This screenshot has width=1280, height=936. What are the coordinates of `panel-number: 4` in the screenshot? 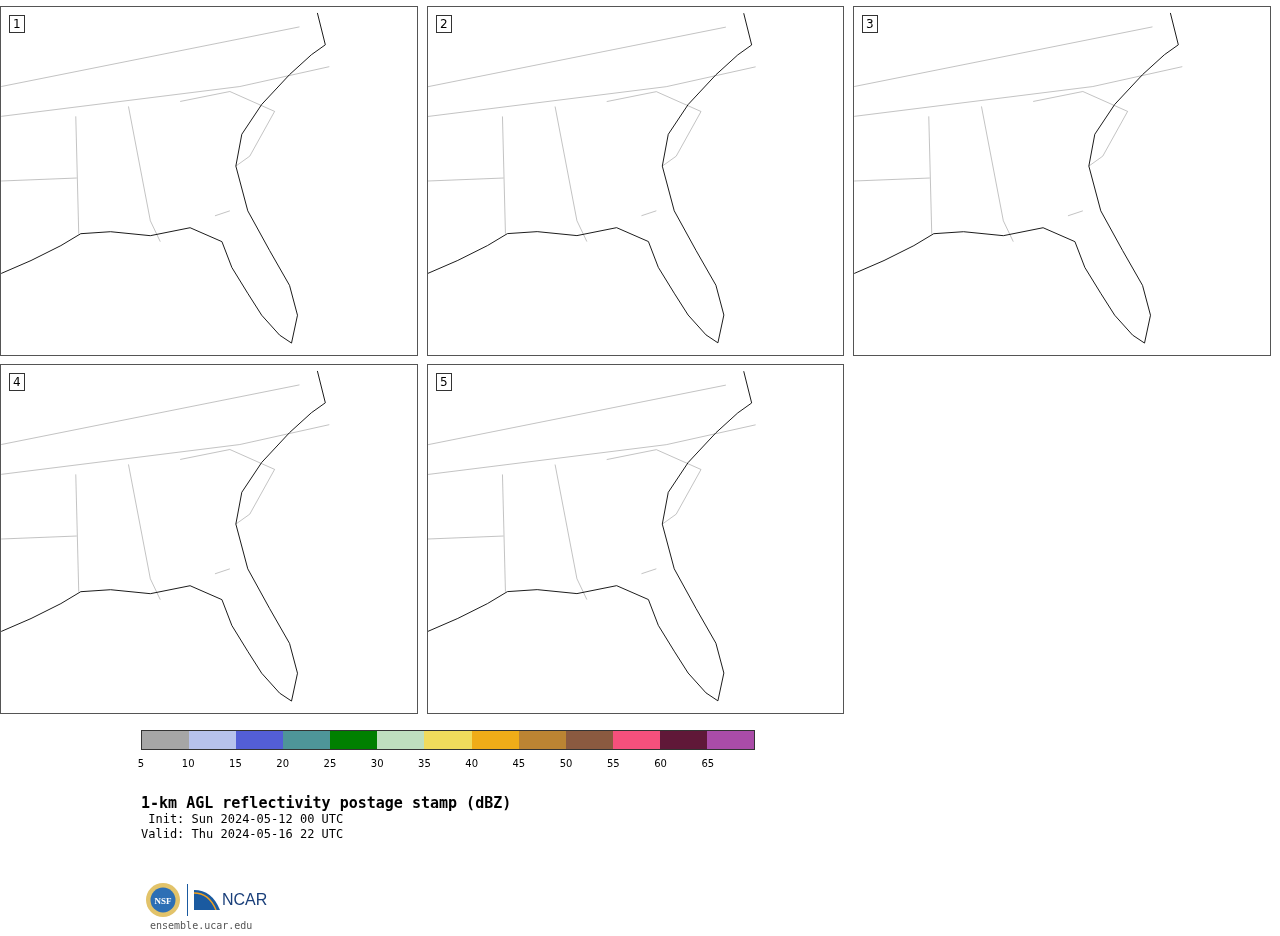 It's located at (17, 382).